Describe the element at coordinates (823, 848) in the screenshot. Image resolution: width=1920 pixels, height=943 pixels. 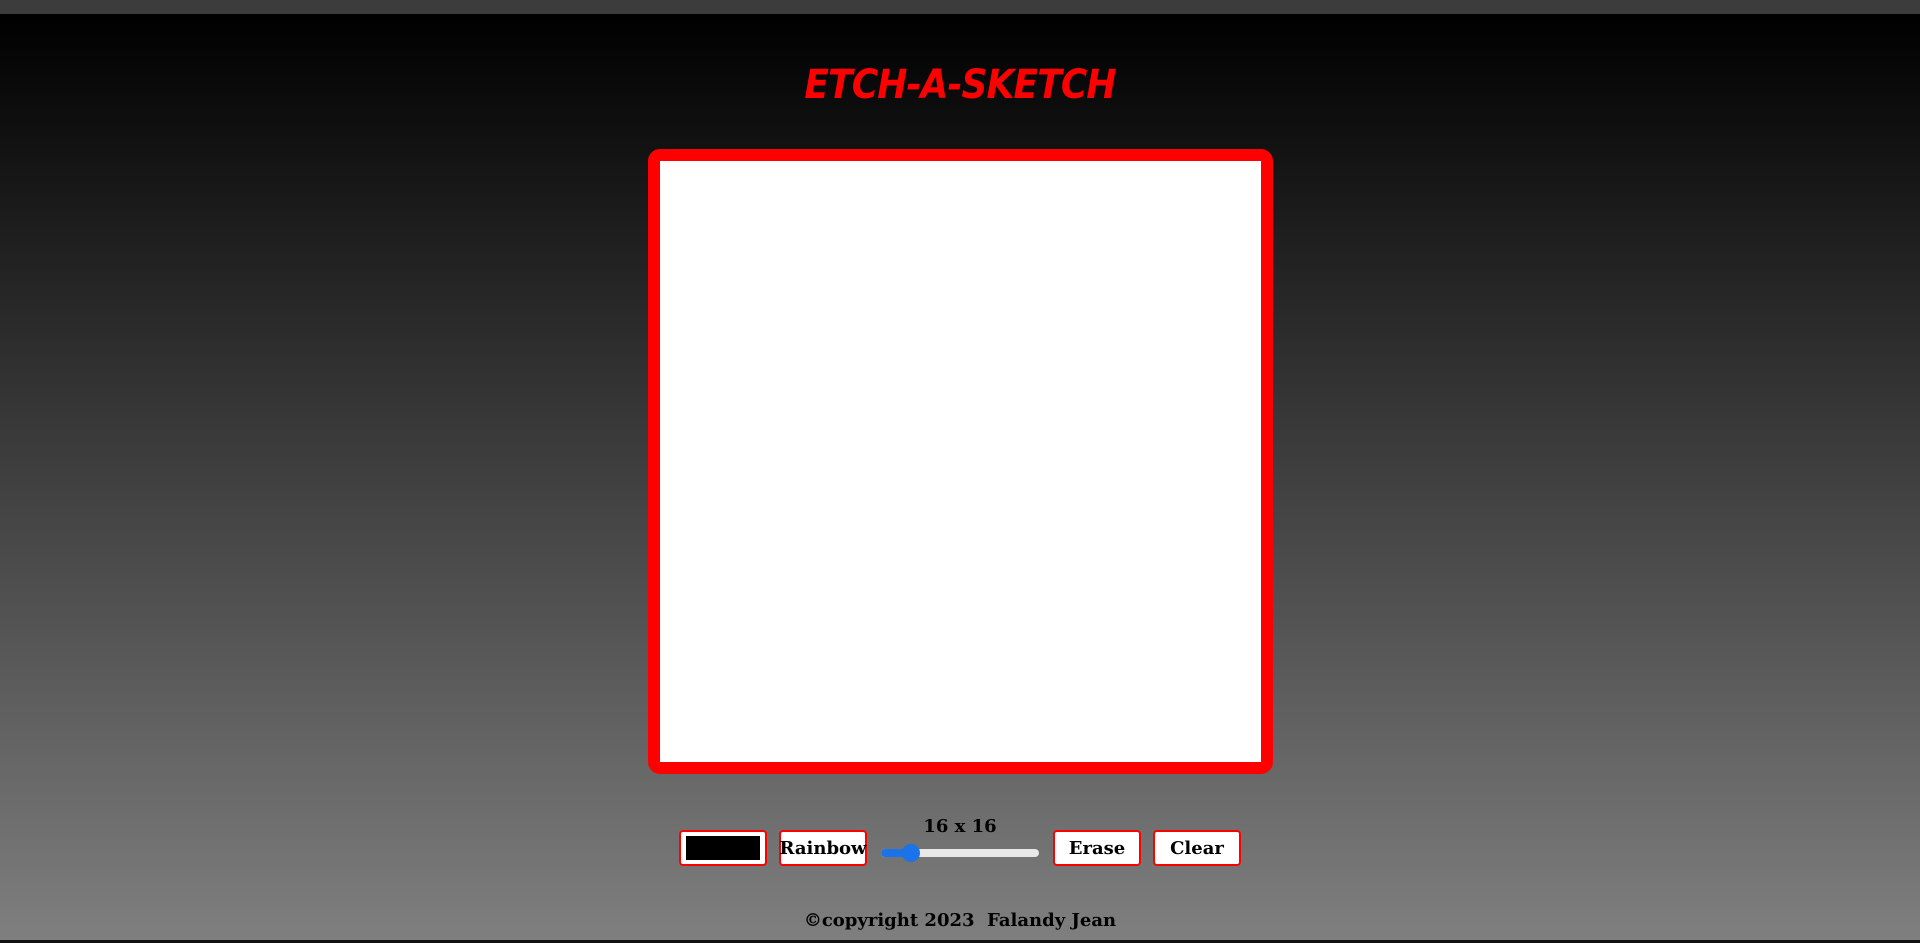
I see `rainbow-button: Rainbow` at that location.